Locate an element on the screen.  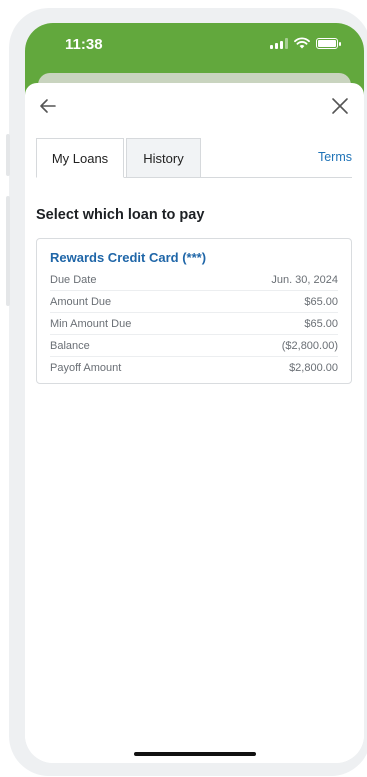
loan-name: Rewards Credit Card (***) is located at coordinates (128, 257).